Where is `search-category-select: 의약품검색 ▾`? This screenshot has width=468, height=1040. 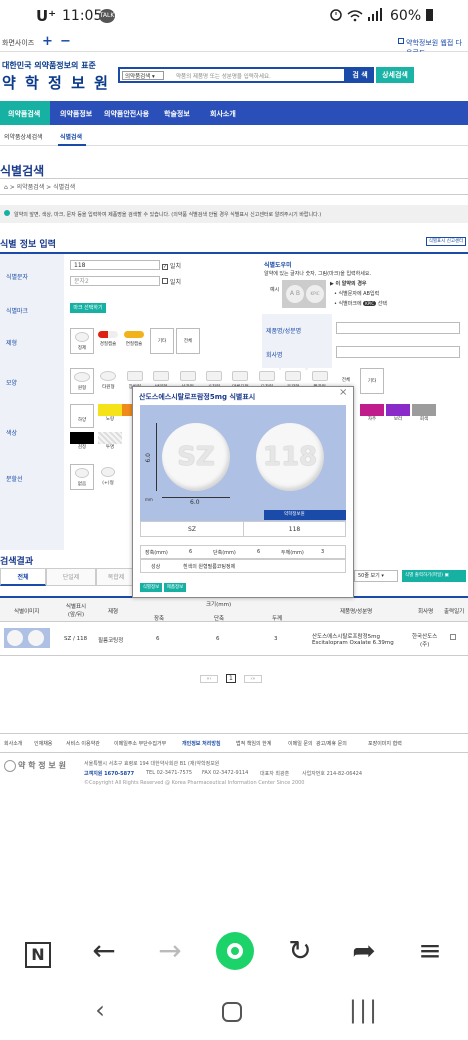
search-category-select: 의약품검색 ▾ is located at coordinates (143, 75).